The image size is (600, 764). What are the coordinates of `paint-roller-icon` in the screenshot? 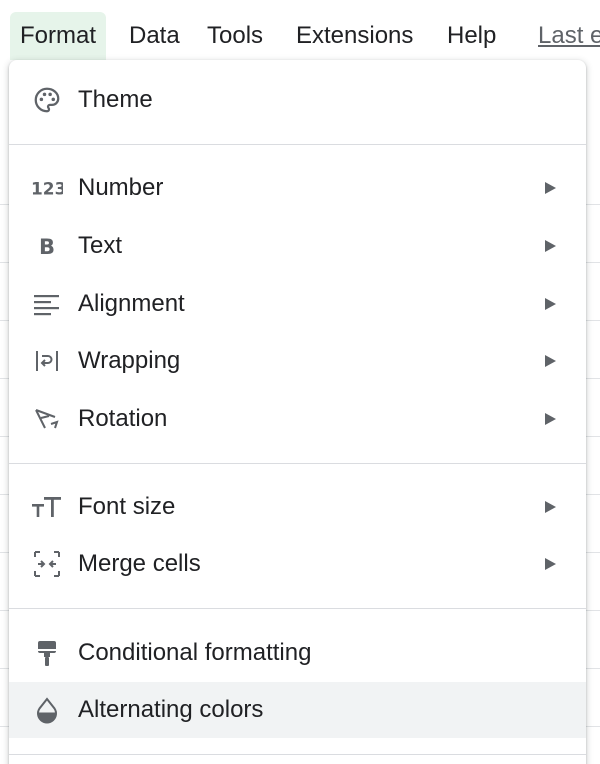 It's located at (47, 653).